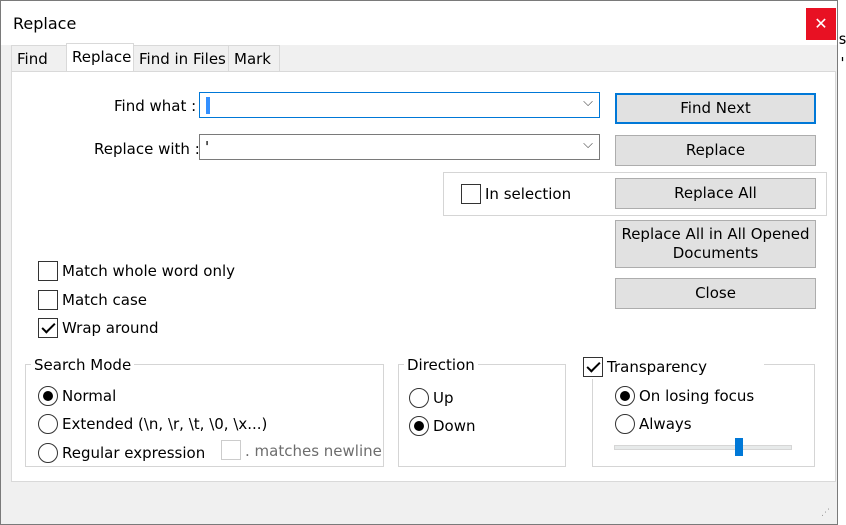 Image resolution: width=846 pixels, height=525 pixels. What do you see at coordinates (419, 398) in the screenshot?
I see `direction-up-radio` at bounding box center [419, 398].